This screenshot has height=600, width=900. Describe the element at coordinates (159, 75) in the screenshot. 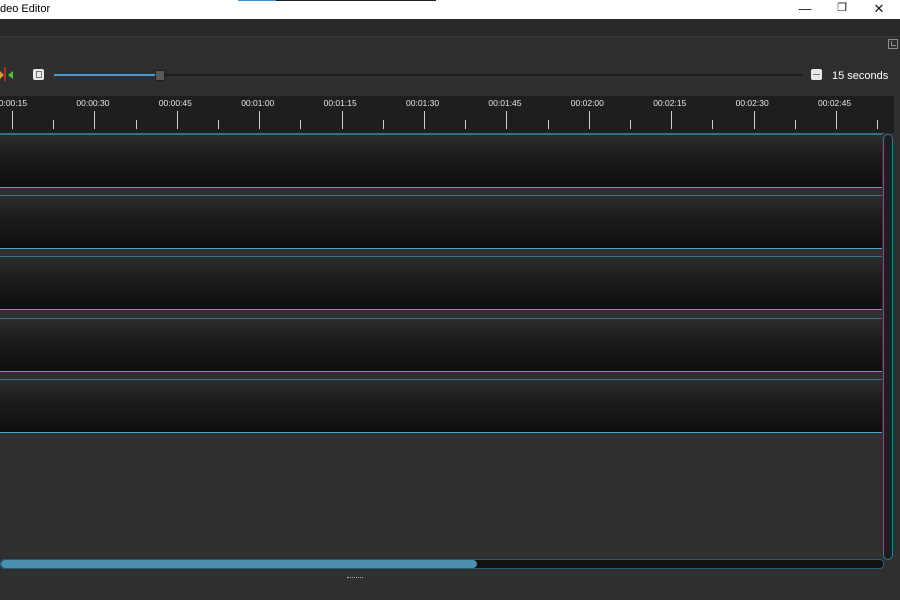

I see `zoom-slider-handle` at that location.